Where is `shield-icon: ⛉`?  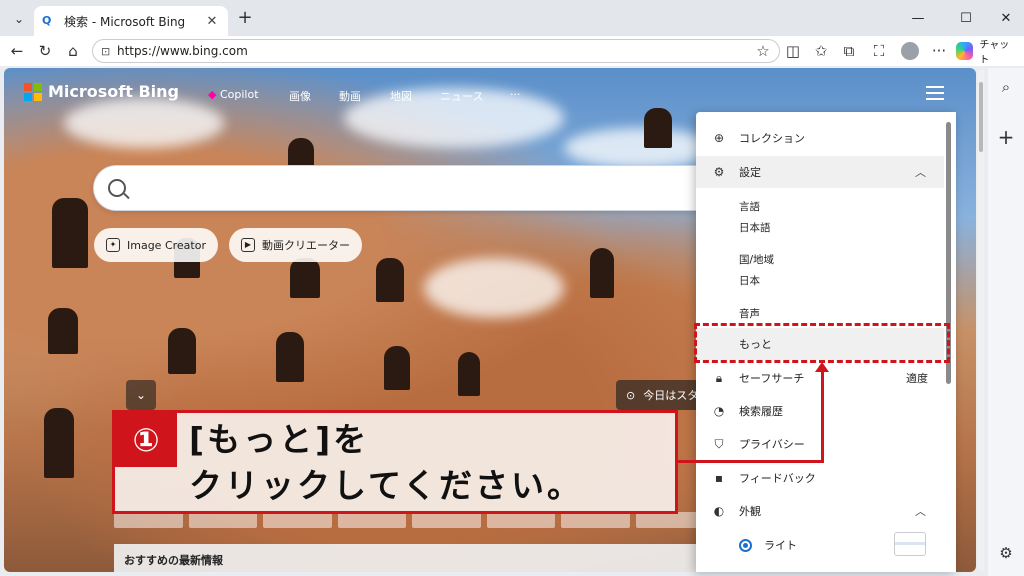
shield-icon: ⛉ is located at coordinates (719, 443).